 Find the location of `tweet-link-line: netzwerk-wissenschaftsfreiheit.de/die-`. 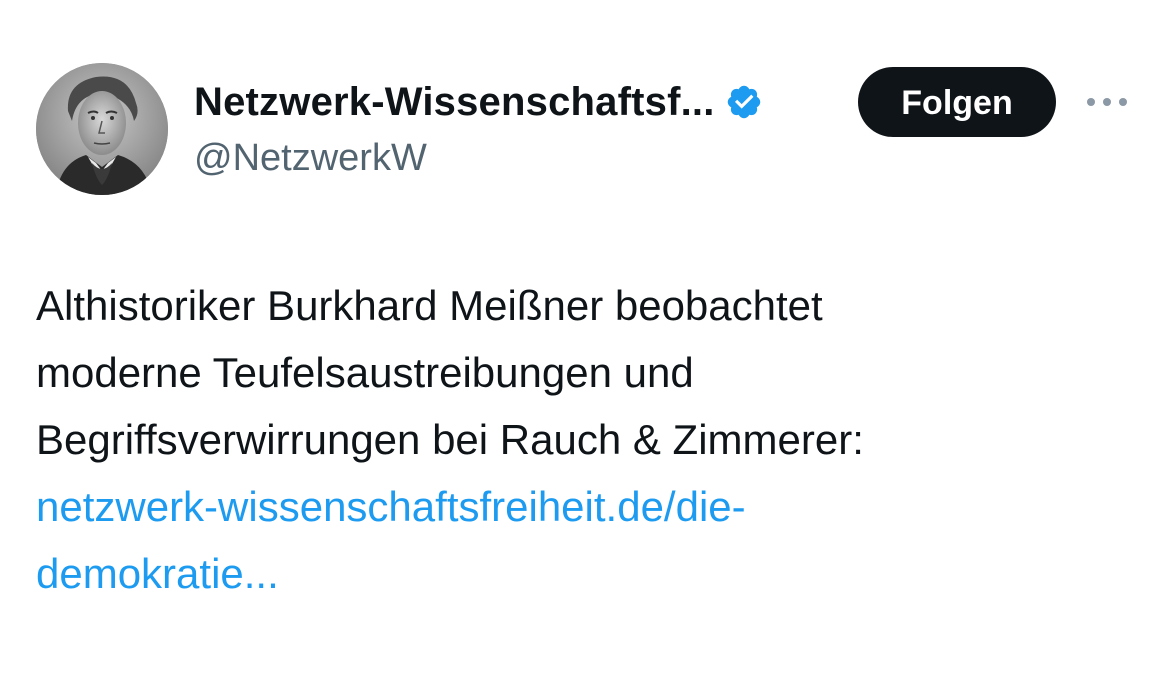

tweet-link-line: netzwerk-wissenschaftsfreiheit.de/die- is located at coordinates (591, 506).